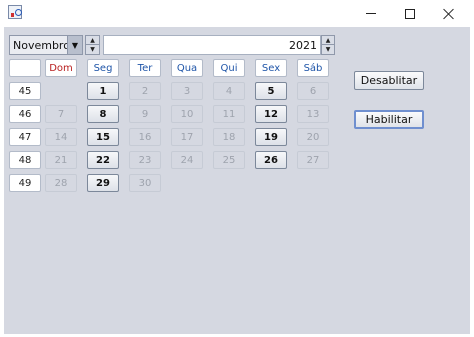 The width and height of the screenshot is (474, 337). Describe the element at coordinates (187, 114) in the screenshot. I see `day-cell: 10` at that location.